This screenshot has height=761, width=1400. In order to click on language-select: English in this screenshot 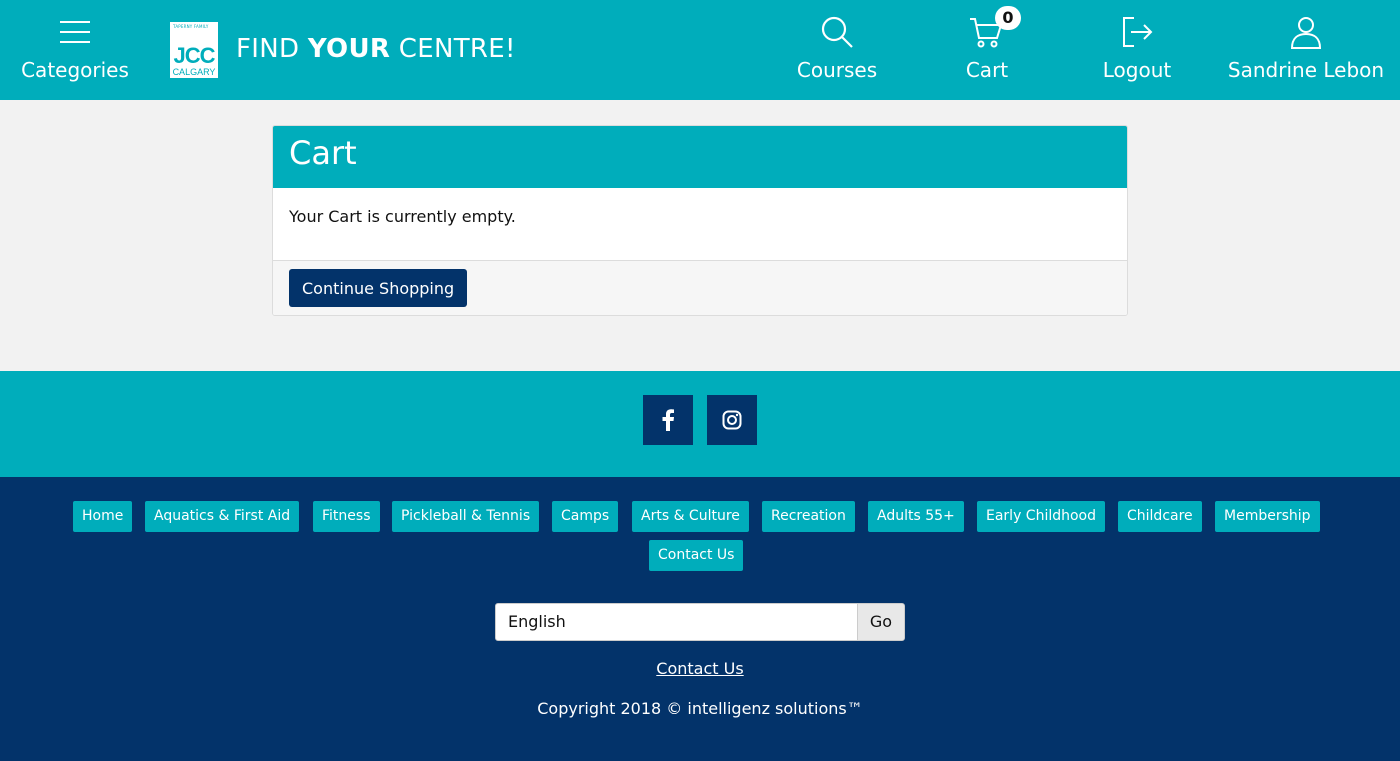, I will do `click(676, 622)`.